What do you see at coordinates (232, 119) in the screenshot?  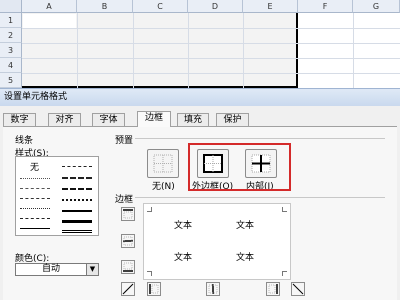 I see `tab-protection: 保护` at bounding box center [232, 119].